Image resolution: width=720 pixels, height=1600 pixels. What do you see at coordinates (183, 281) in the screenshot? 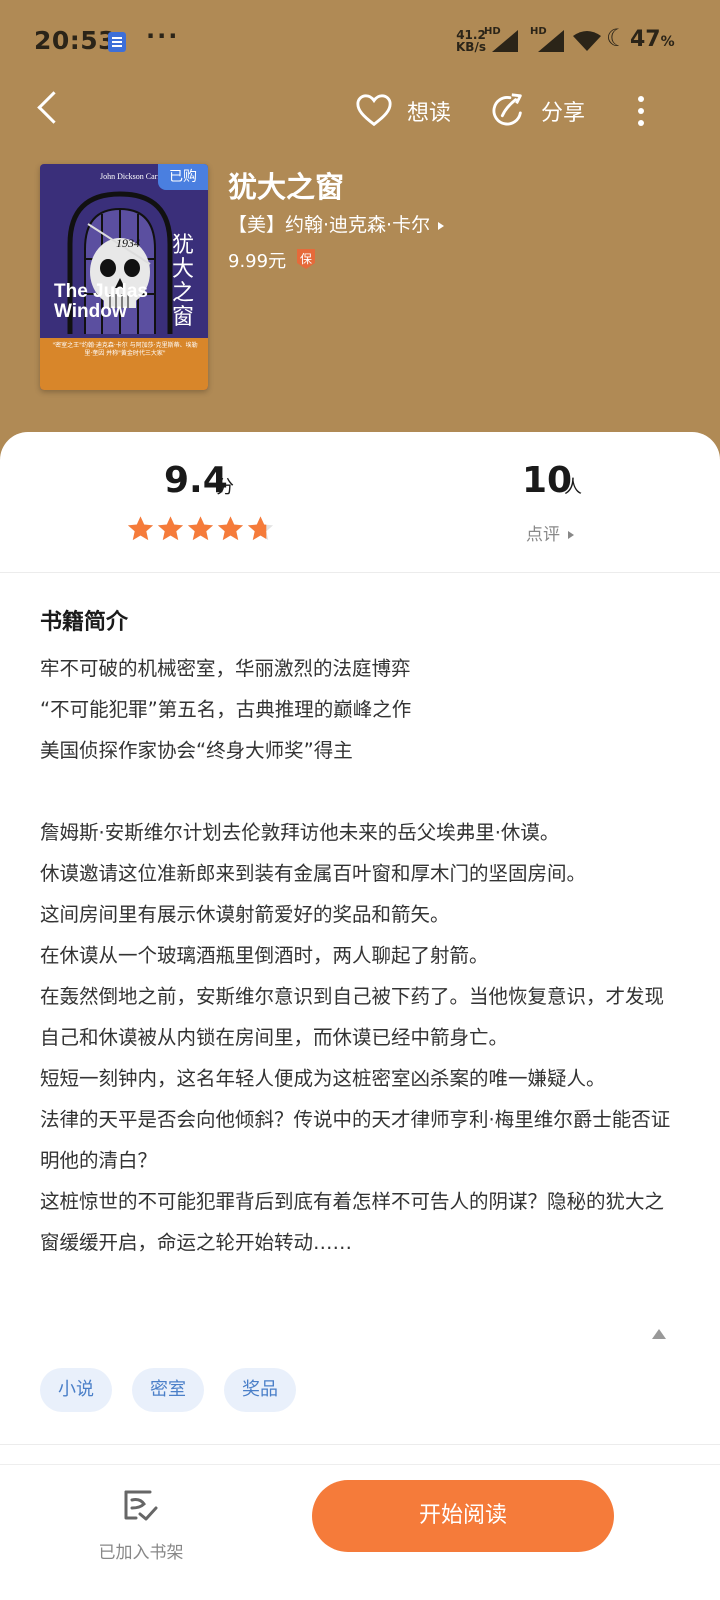
I see `cover-title-cn: 犹大之窗` at bounding box center [183, 281].